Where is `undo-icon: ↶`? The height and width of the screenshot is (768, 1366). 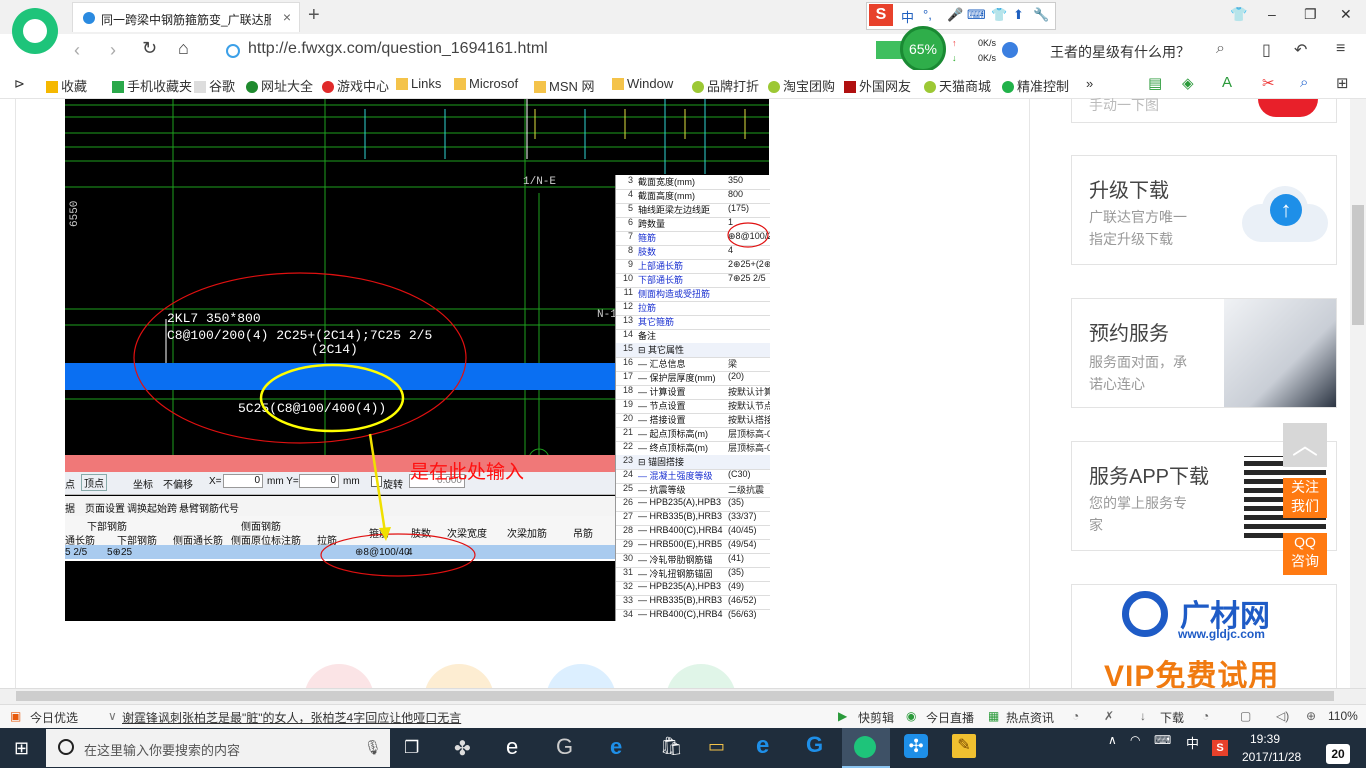 undo-icon: ↶ is located at coordinates (1300, 50).